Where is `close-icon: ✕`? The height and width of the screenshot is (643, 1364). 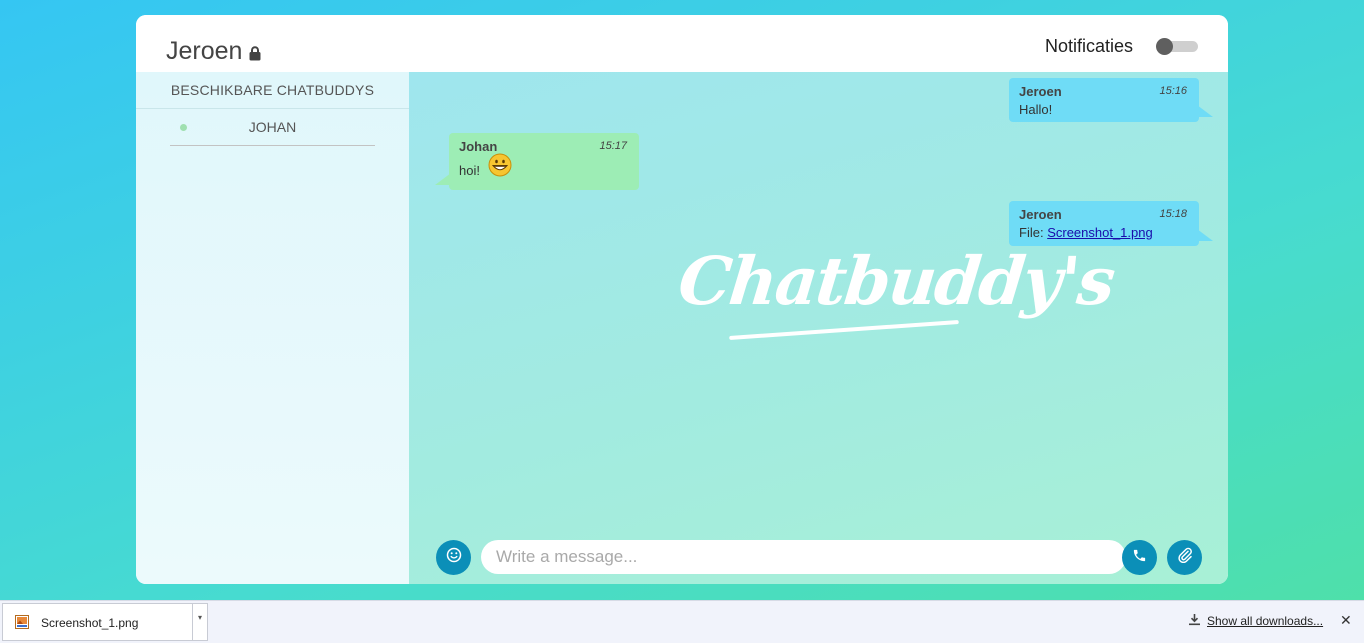
close-icon: ✕ is located at coordinates (1346, 620).